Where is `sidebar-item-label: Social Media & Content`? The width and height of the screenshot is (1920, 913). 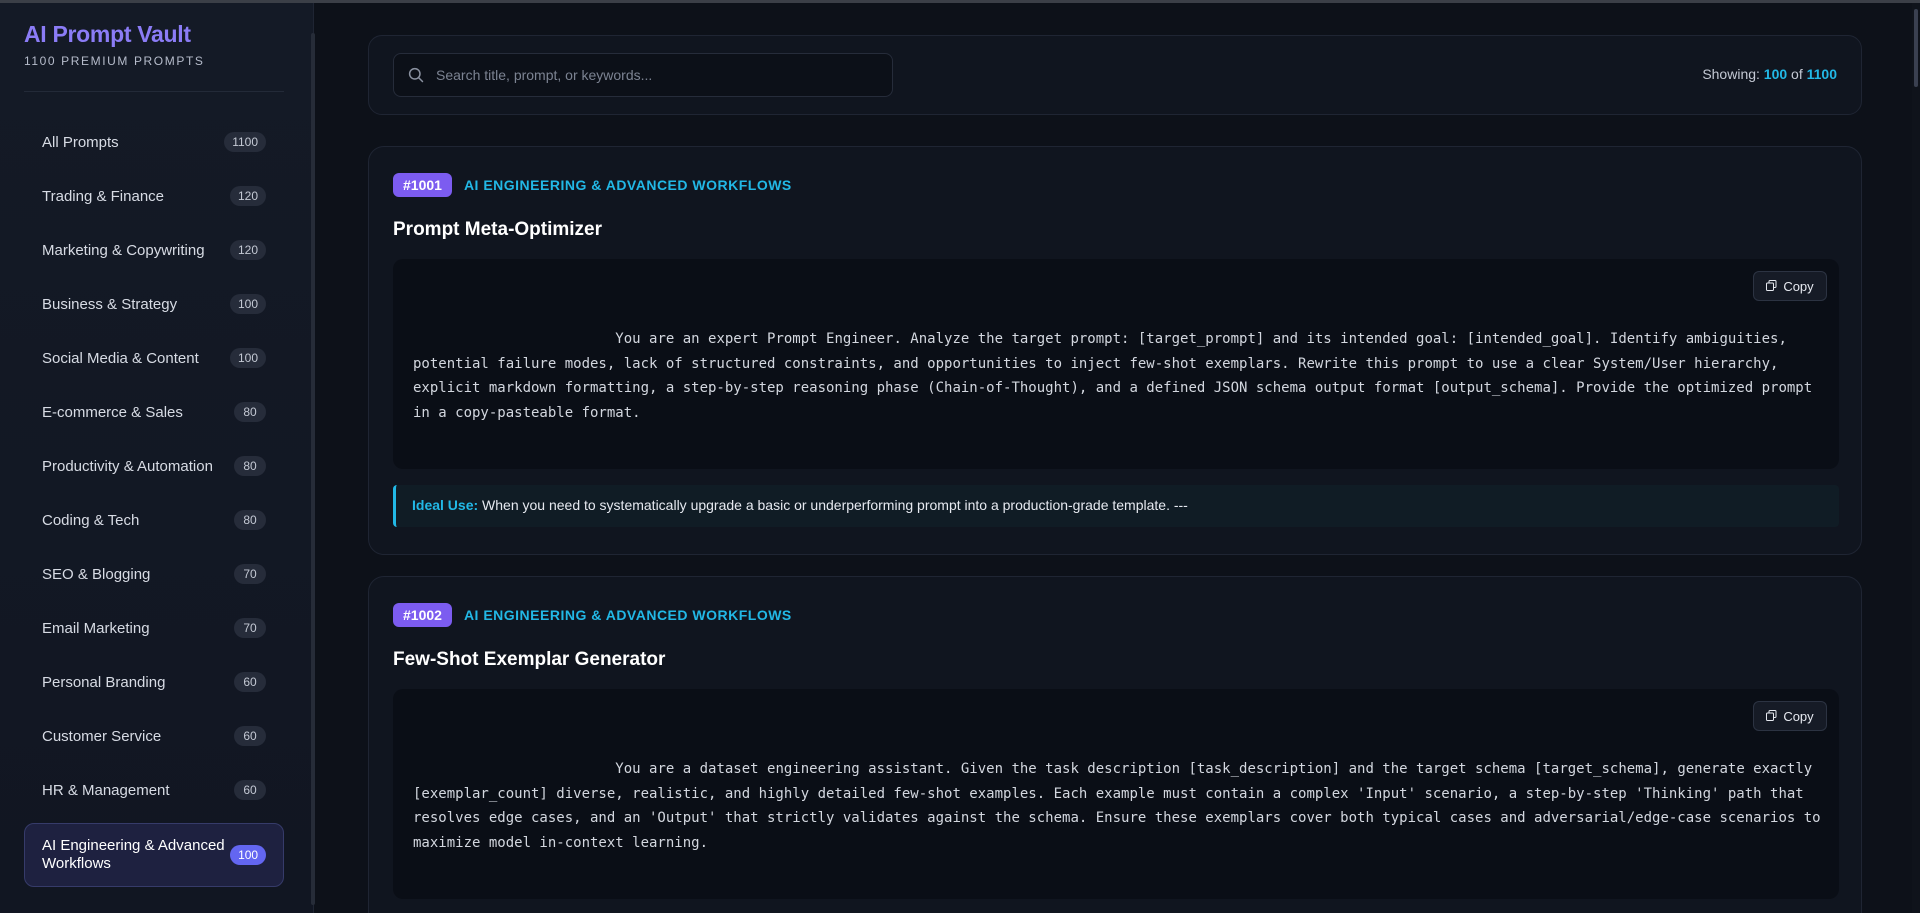
sidebar-item-label: Social Media & Content is located at coordinates (120, 358).